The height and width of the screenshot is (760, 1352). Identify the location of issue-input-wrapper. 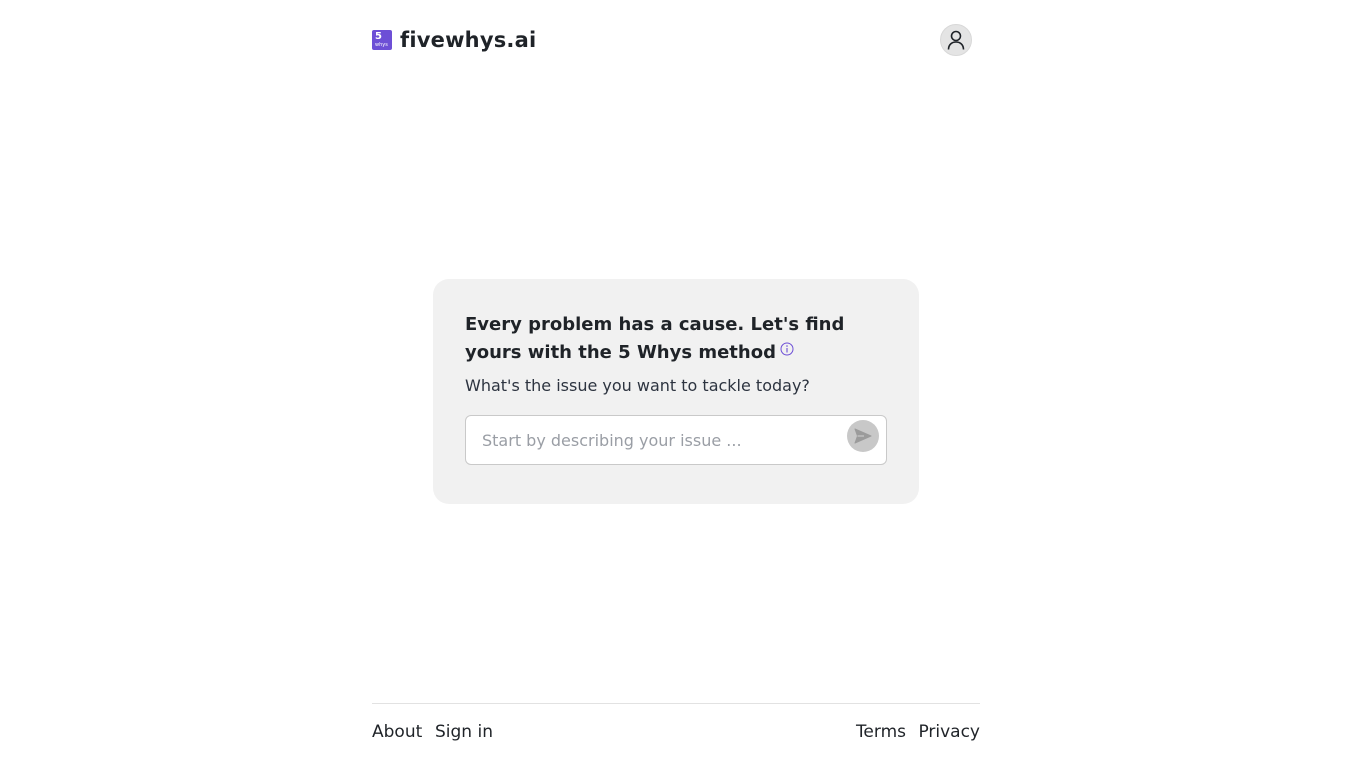
(676, 440).